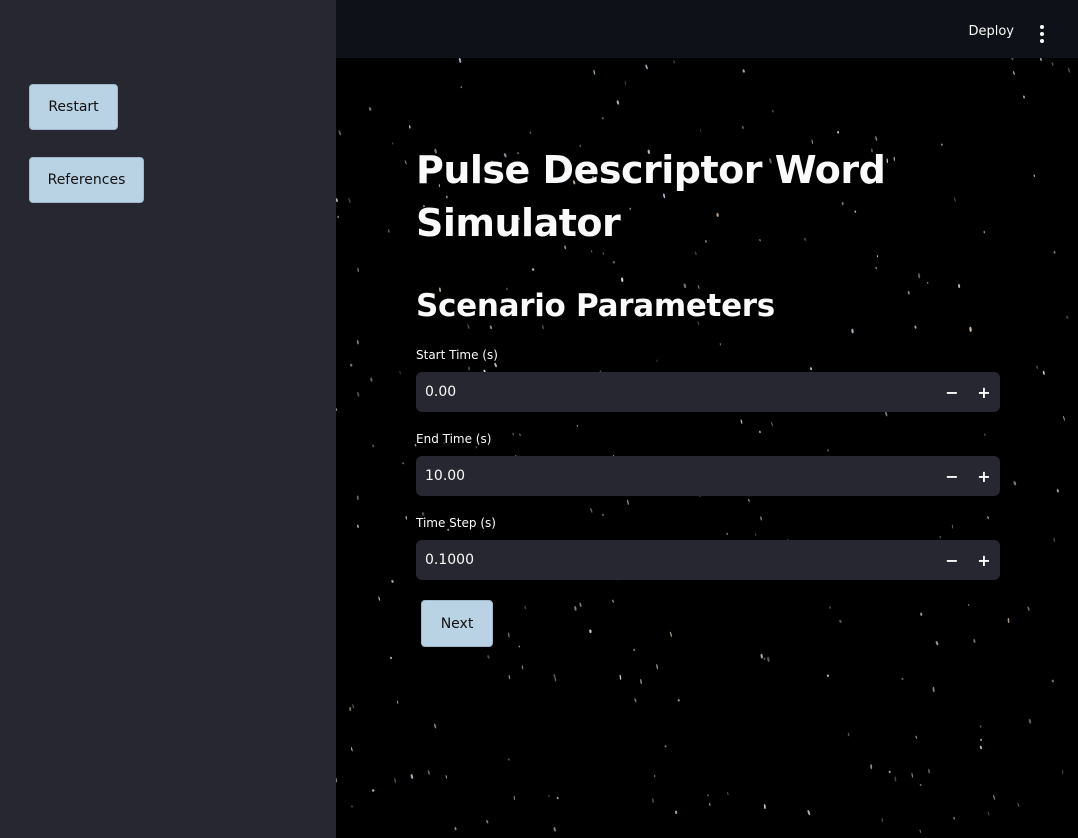 Image resolution: width=1078 pixels, height=838 pixels. What do you see at coordinates (952, 560) in the screenshot?
I see `time-step-decrement-button: −` at bounding box center [952, 560].